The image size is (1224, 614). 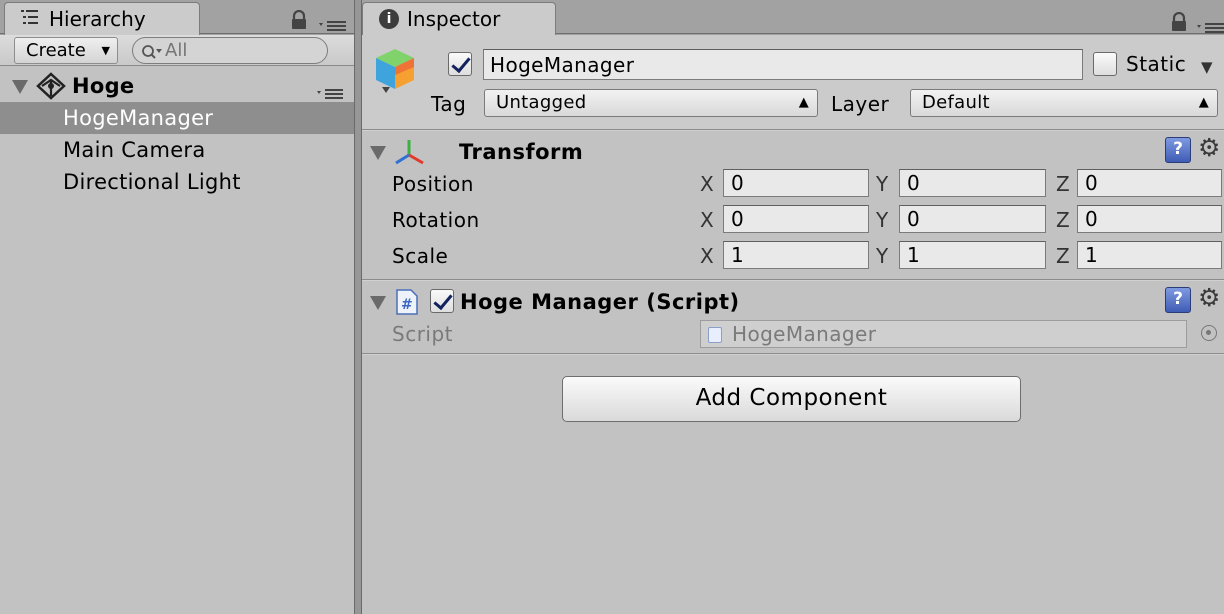 What do you see at coordinates (796, 219) in the screenshot?
I see `rotation-x-field: 0` at bounding box center [796, 219].